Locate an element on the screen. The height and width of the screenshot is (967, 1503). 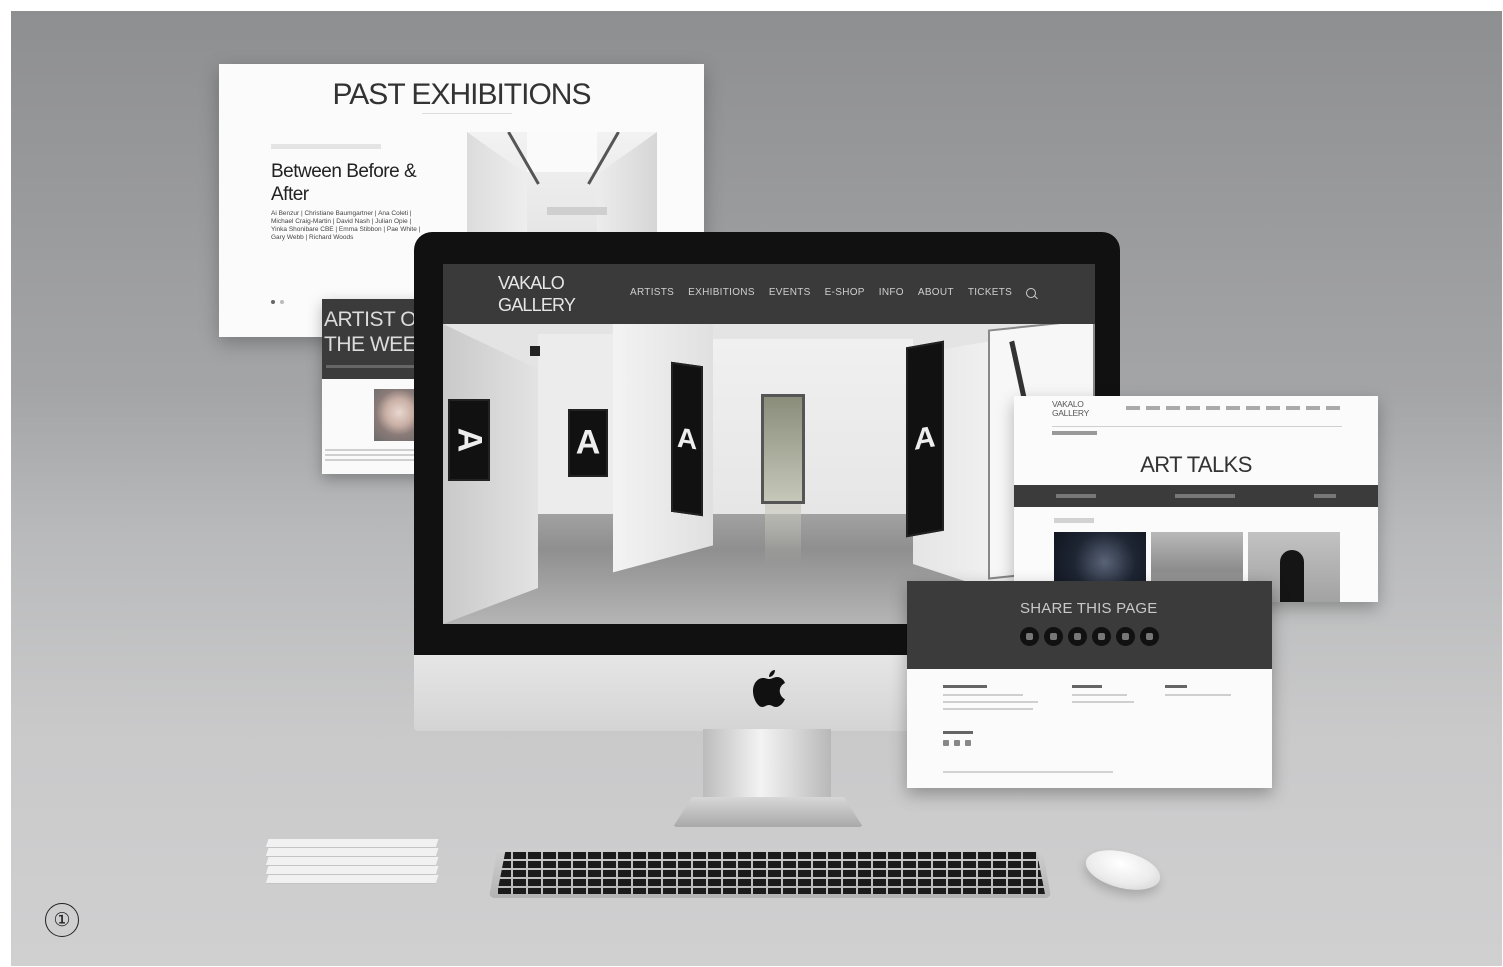
section-label is located at coordinates (1074, 520).